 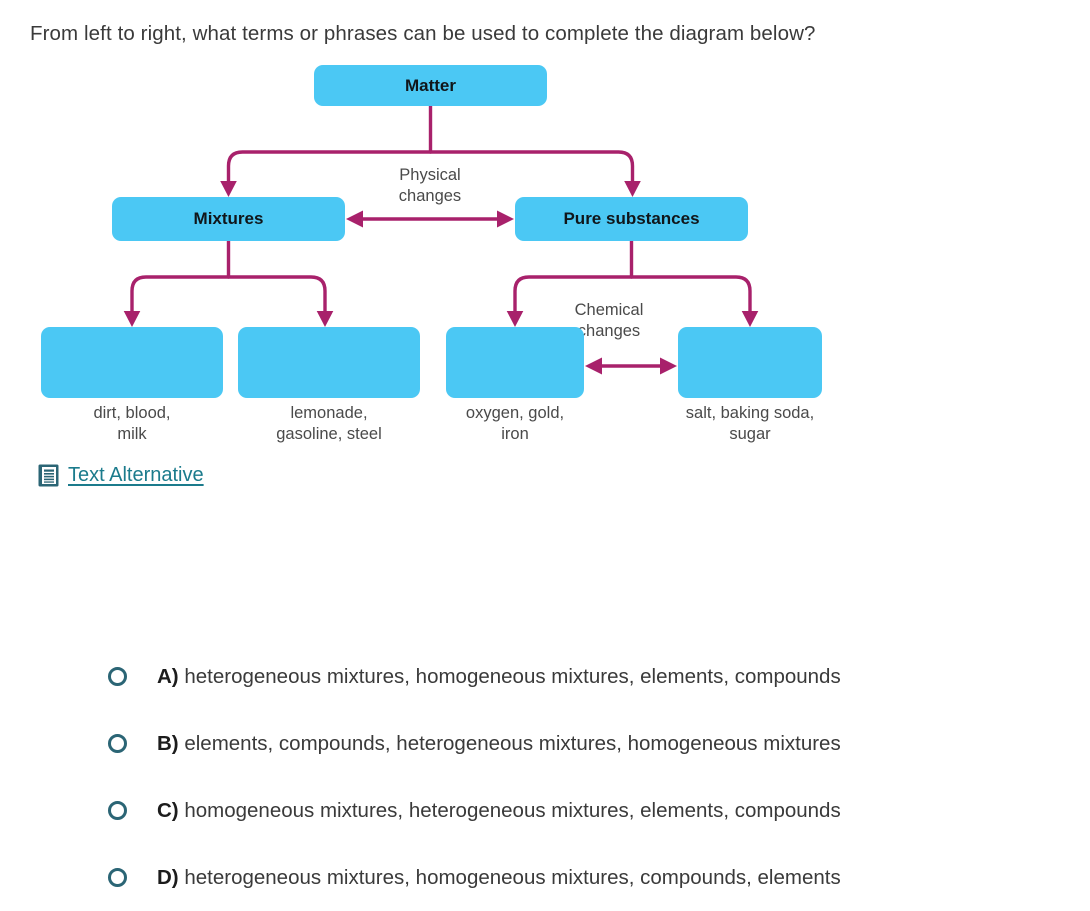 What do you see at coordinates (750, 424) in the screenshot?
I see `diagram-caption-4: salt, baking soda, sugar` at bounding box center [750, 424].